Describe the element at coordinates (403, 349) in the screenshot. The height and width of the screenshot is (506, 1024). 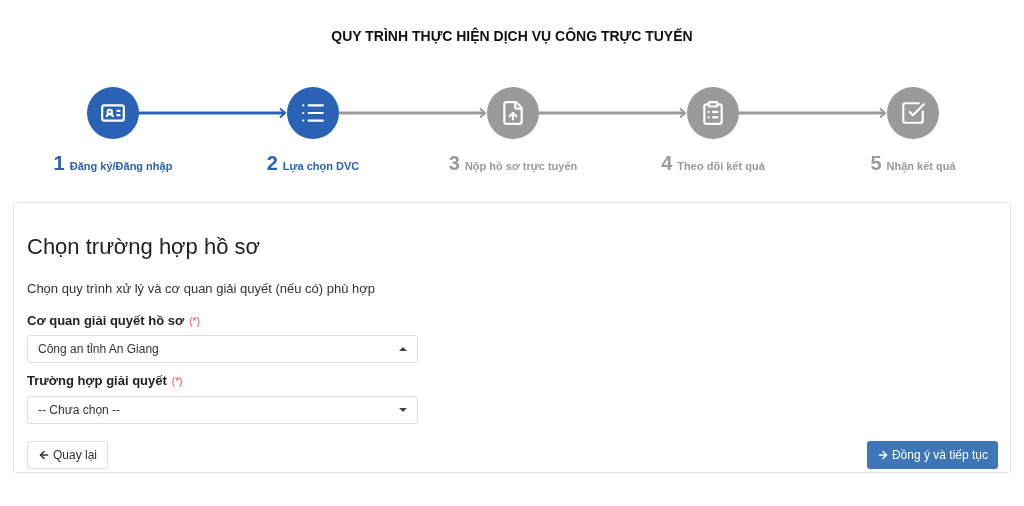
I see `caret-up-icon` at that location.